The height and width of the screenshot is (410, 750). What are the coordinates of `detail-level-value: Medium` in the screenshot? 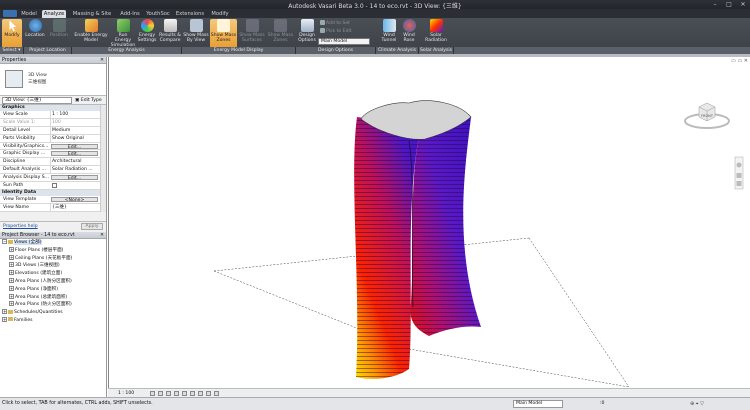 It's located at (74, 130).